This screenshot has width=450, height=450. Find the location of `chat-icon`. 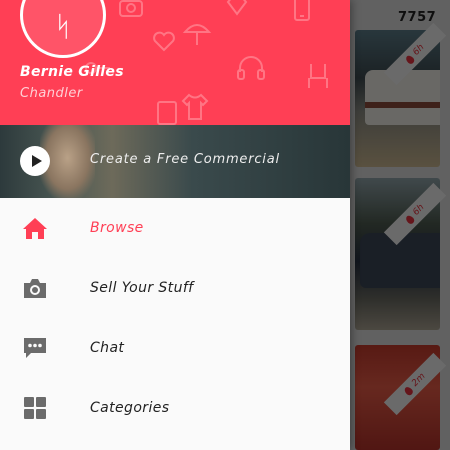

chat-icon is located at coordinates (35, 348).